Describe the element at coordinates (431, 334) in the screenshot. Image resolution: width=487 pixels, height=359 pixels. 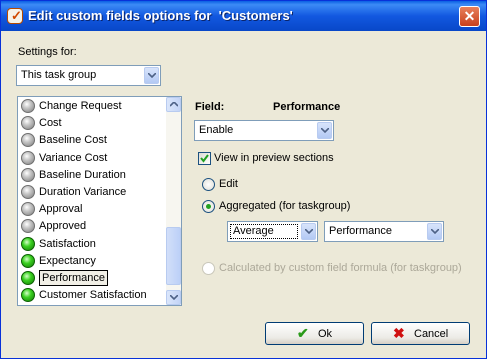
I see `cancel-button-label: Cancel` at that location.